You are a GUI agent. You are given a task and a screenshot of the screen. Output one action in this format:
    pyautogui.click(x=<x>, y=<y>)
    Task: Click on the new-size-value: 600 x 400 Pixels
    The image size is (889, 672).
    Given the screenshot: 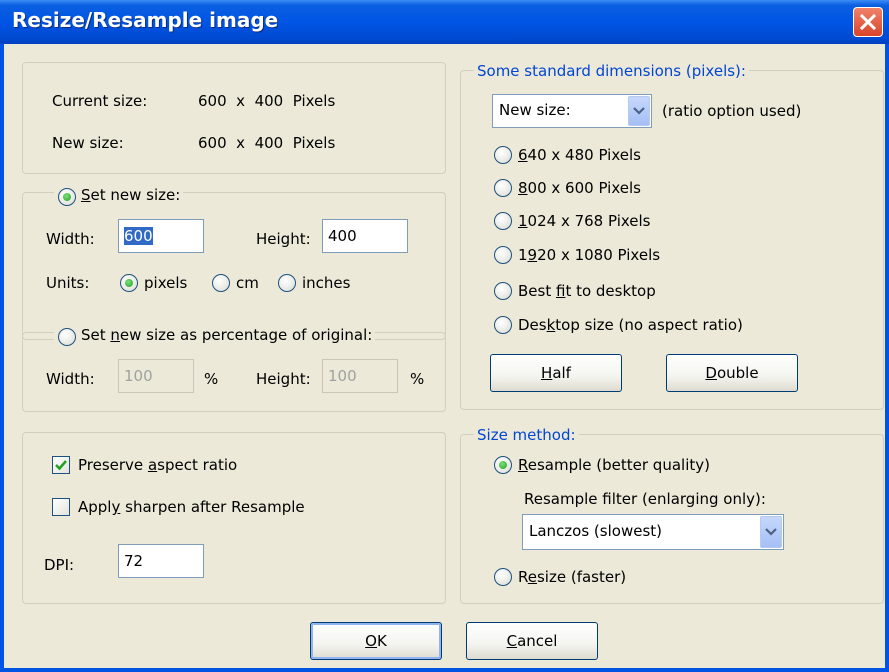 What is the action you would take?
    pyautogui.click(x=267, y=143)
    